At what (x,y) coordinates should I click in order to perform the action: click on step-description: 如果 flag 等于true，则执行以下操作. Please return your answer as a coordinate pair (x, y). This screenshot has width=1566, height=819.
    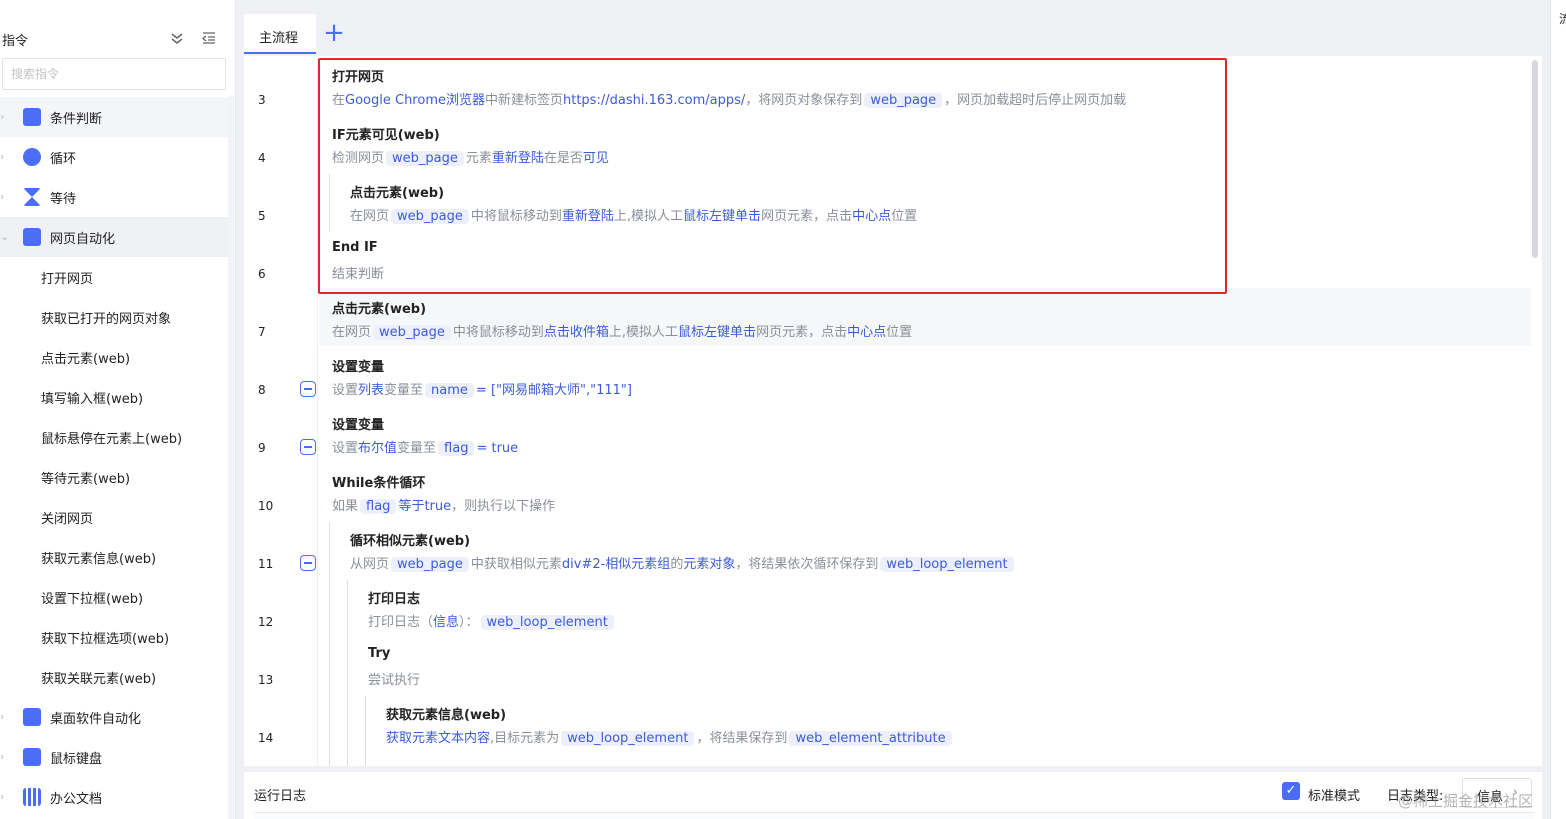
    Looking at the image, I should click on (444, 506).